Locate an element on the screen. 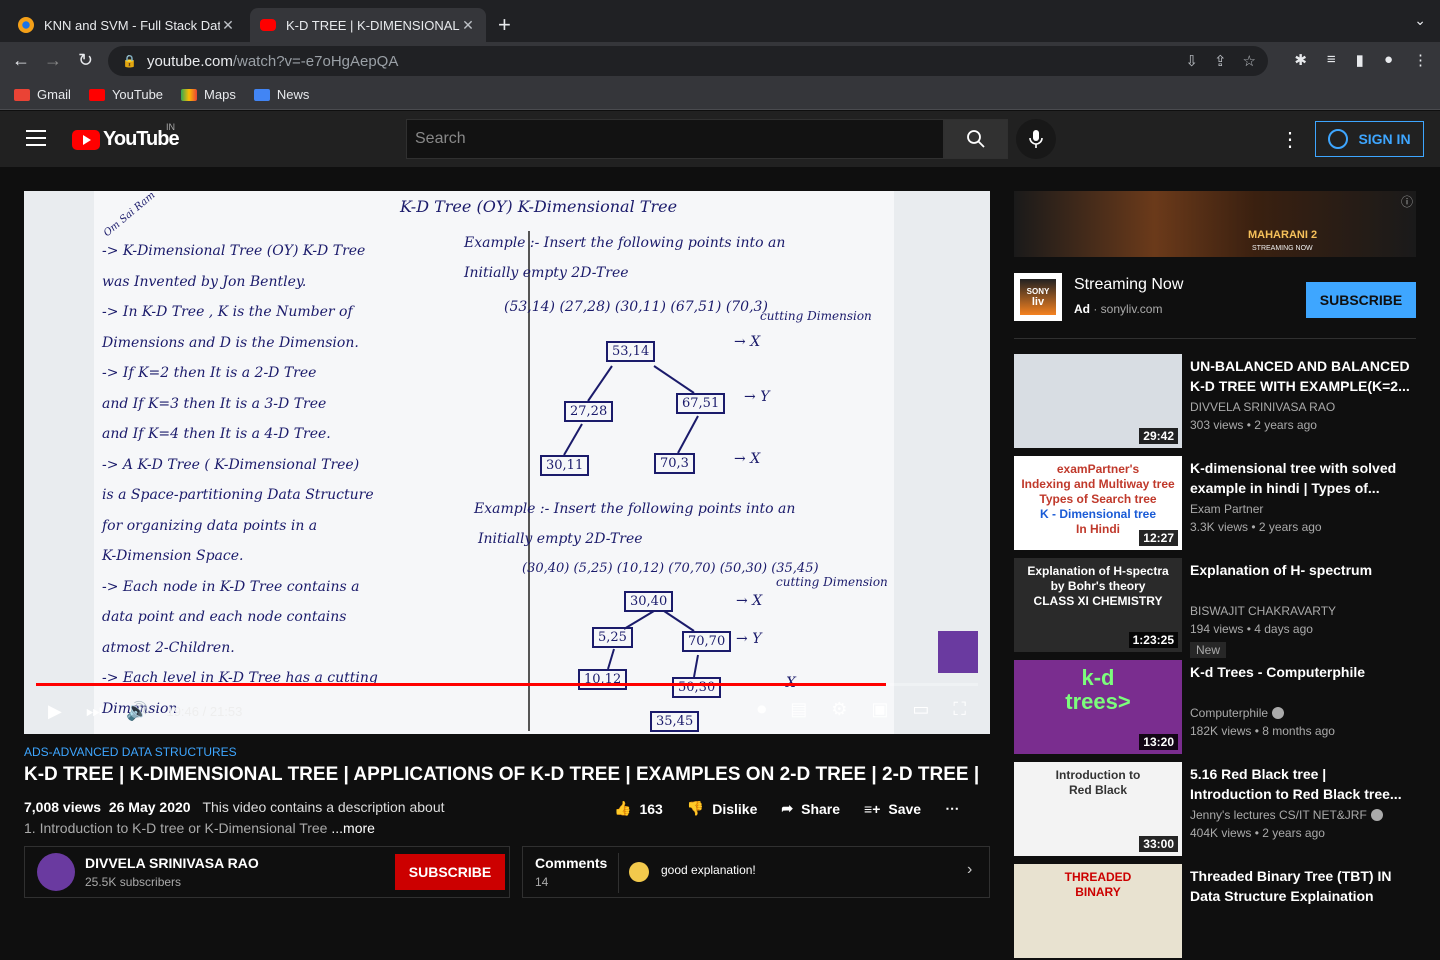 Image resolution: width=1440 pixels, height=960 pixels. thumbnail-text: K - Dimensional tree is located at coordinates (1098, 514).